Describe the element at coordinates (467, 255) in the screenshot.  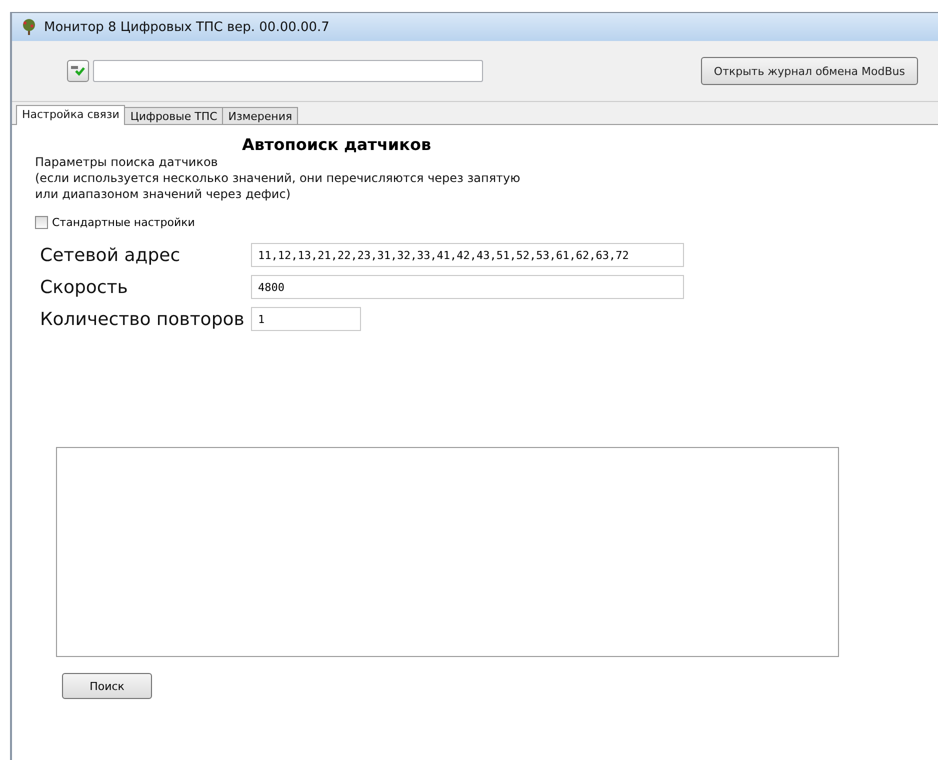
I see `input-field: 11,12,13,21,22,23,31,32,33,41,42,43,51,52,53,61,62,63,72` at that location.